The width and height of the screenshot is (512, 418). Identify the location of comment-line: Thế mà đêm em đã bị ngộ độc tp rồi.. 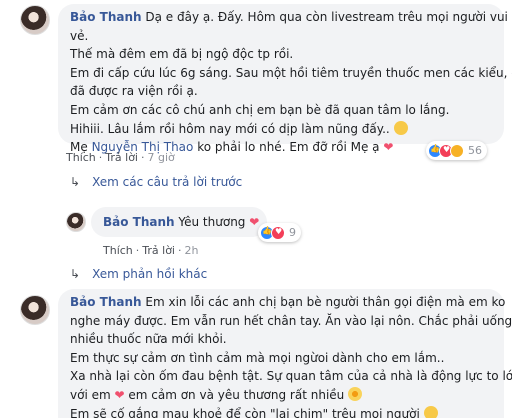
(182, 54).